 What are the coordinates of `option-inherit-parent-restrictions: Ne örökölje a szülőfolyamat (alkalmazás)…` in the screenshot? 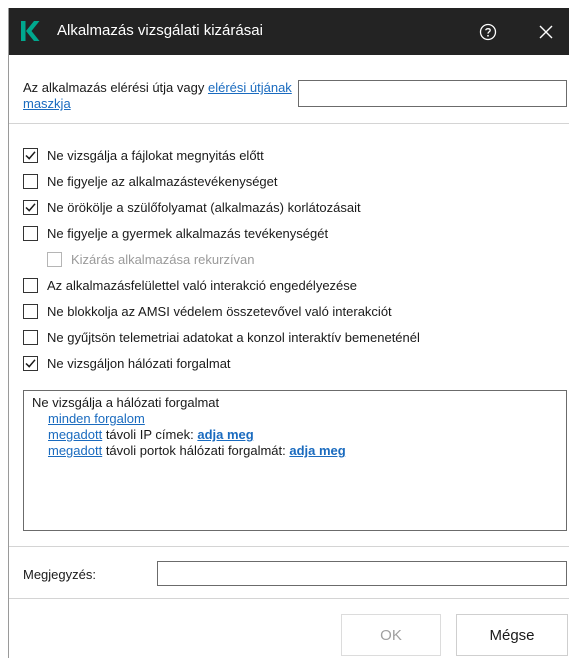 It's located at (192, 207).